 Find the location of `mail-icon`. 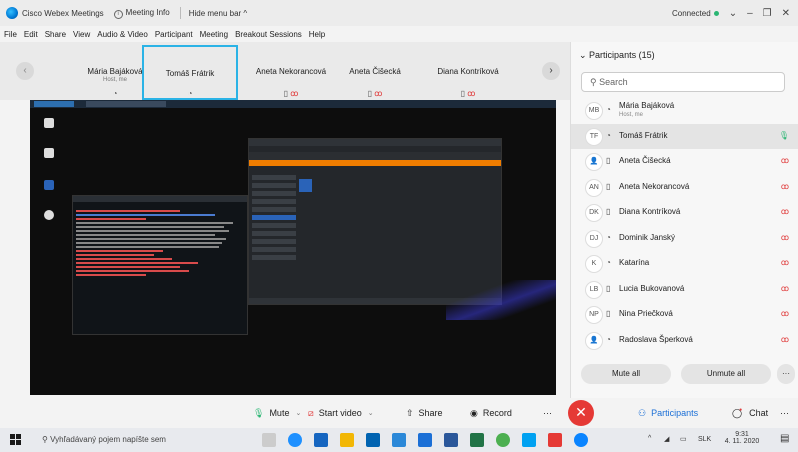

mail-icon is located at coordinates (321, 440).